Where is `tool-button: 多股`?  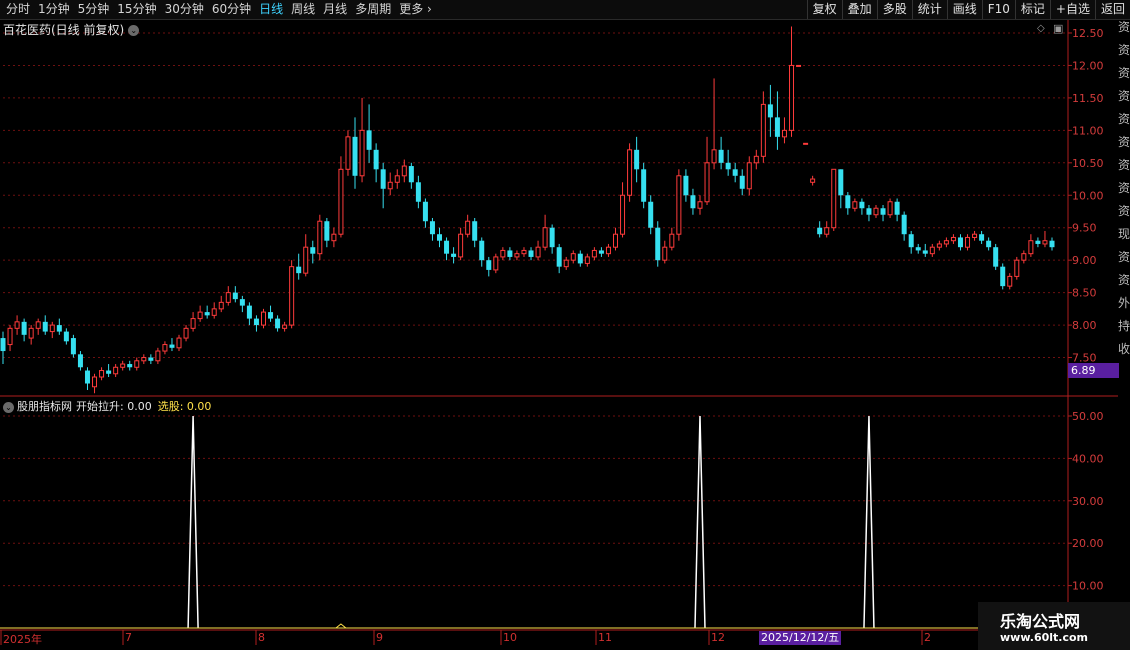
tool-button: 多股 is located at coordinates (894, 9).